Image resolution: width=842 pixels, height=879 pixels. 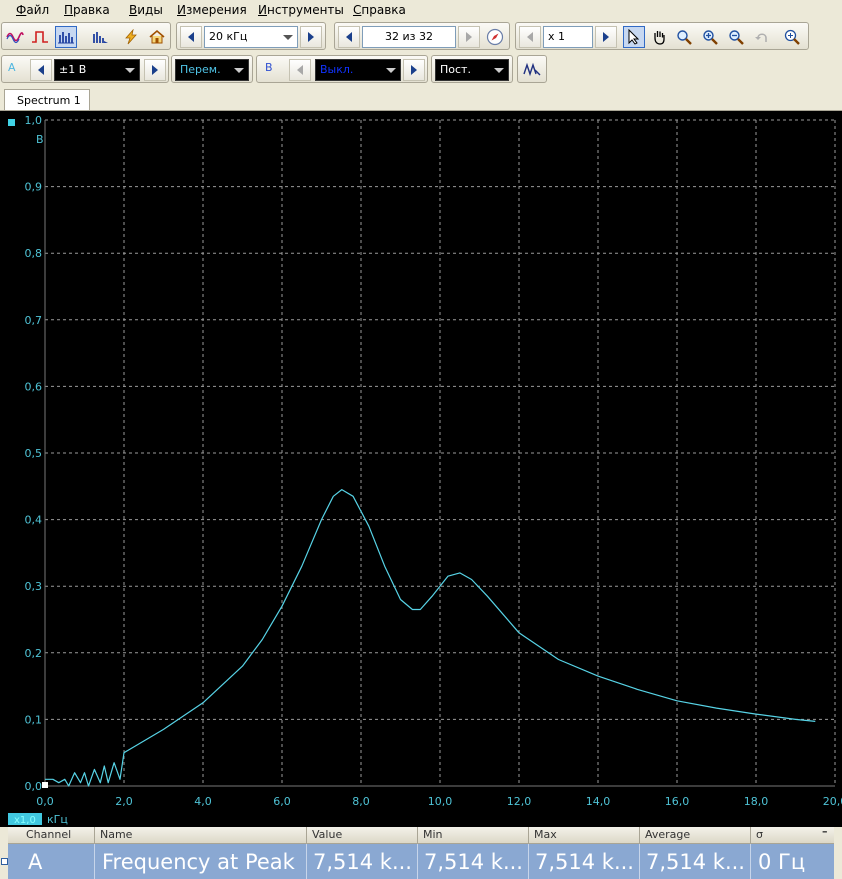 I want to click on spectrum-mode-button, so click(x=66, y=37).